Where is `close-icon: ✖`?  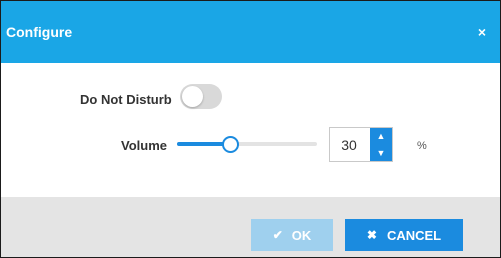
close-icon: ✖ is located at coordinates (371, 235).